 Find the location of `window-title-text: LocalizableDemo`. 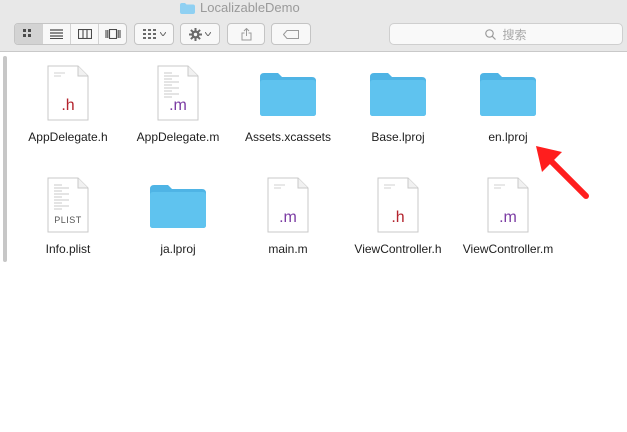

window-title-text: LocalizableDemo is located at coordinates (250, 7).